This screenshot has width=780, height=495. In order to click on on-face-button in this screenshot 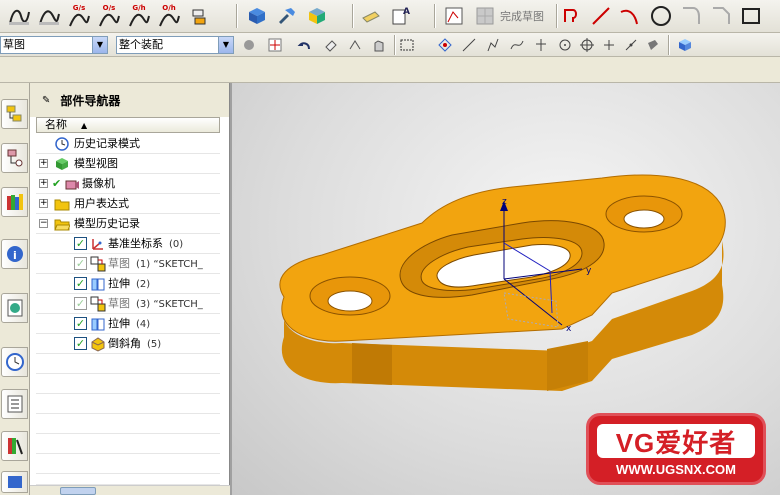, I will do `click(653, 45)`.